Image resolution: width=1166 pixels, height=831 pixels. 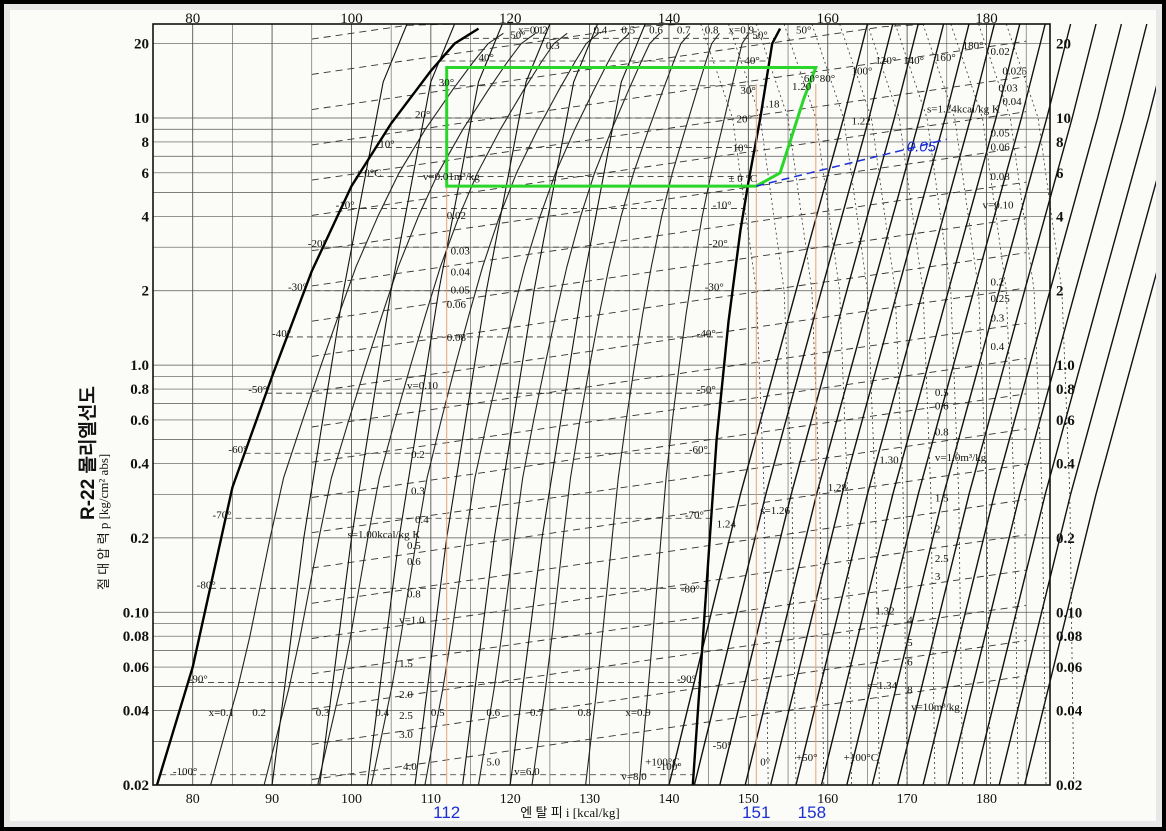 What do you see at coordinates (999, 52) in the screenshot?
I see `volume-label: 0.02` at bounding box center [999, 52].